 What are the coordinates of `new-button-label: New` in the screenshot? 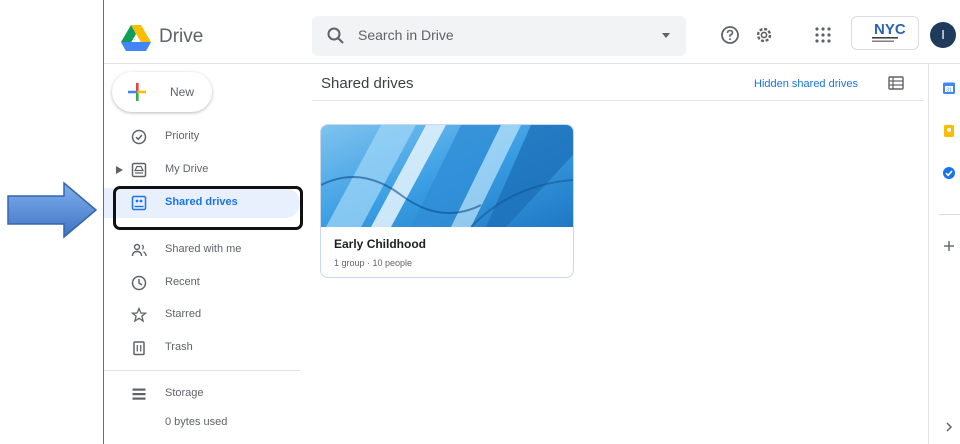 It's located at (182, 92).